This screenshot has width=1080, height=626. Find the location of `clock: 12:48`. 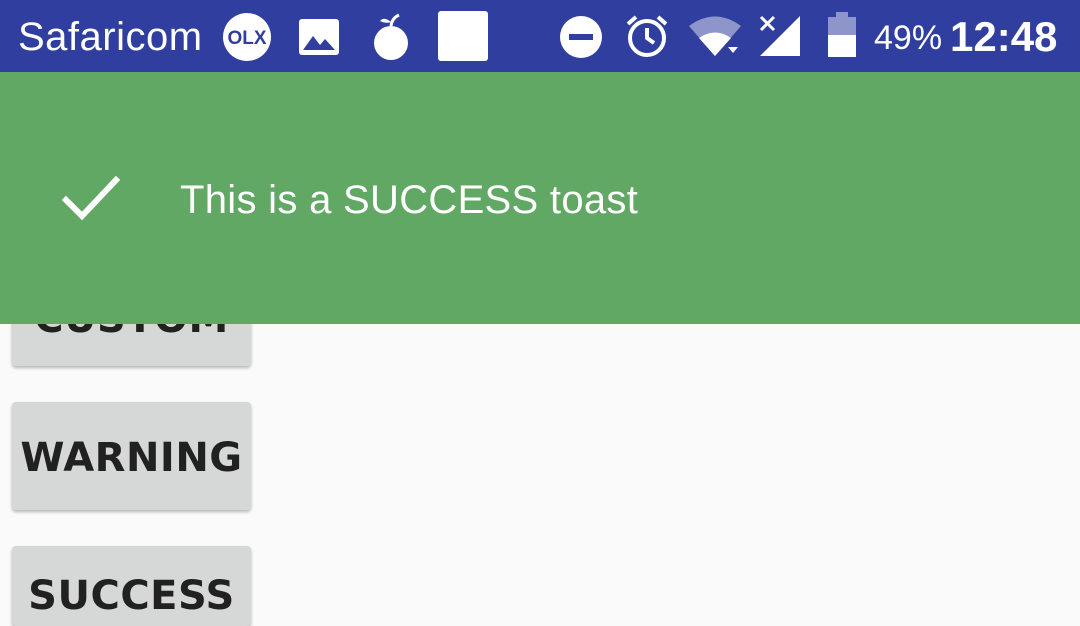

clock: 12:48 is located at coordinates (1004, 36).